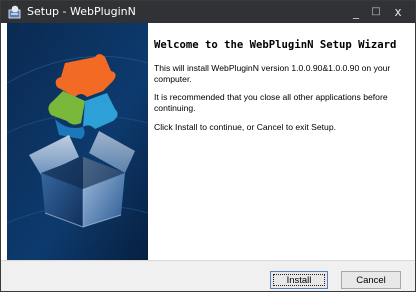  Describe the element at coordinates (14, 12) in the screenshot. I see `installer-app-icon` at that location.